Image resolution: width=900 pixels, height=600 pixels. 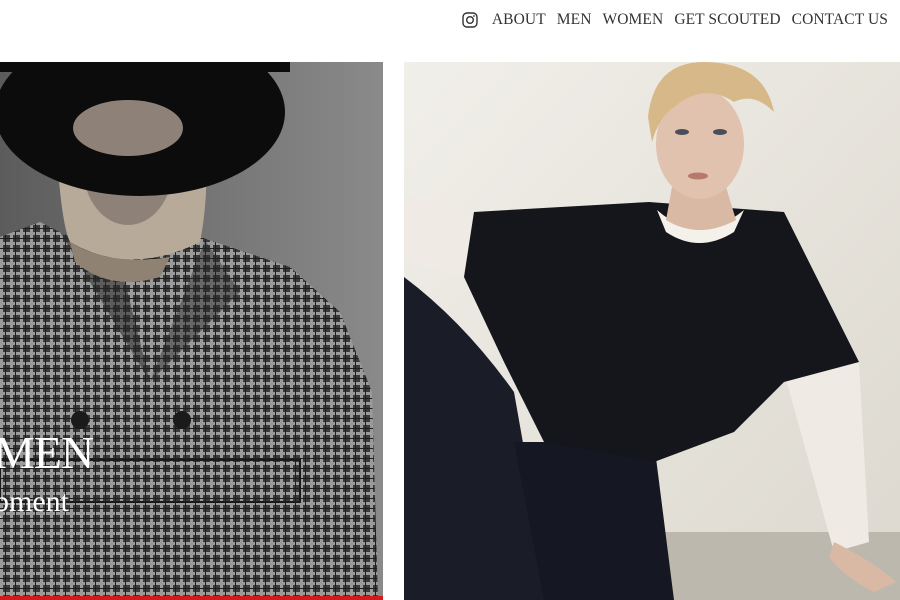 I want to click on tile-caption: MEN, so click(x=47, y=452).